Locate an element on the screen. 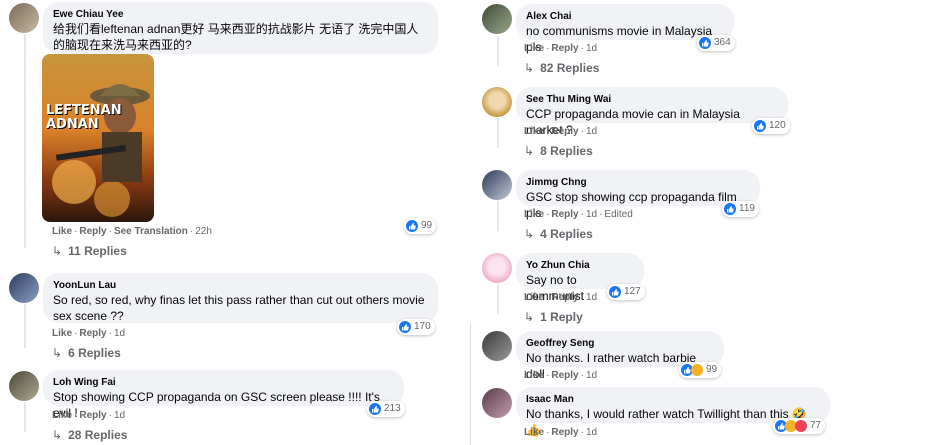  reaction-count: 120 is located at coordinates (771, 126).